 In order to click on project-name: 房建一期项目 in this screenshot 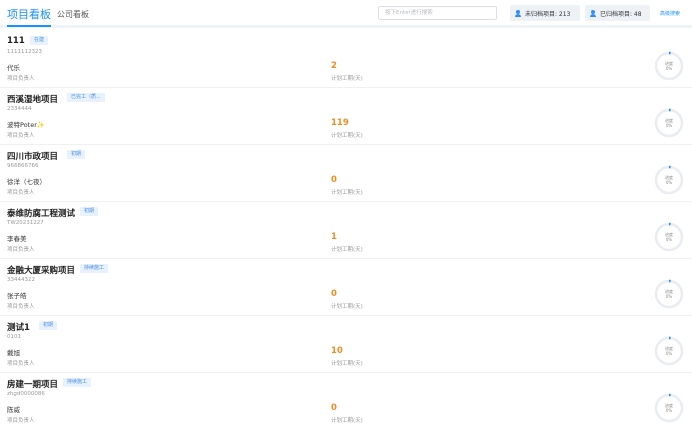, I will do `click(32, 384)`.